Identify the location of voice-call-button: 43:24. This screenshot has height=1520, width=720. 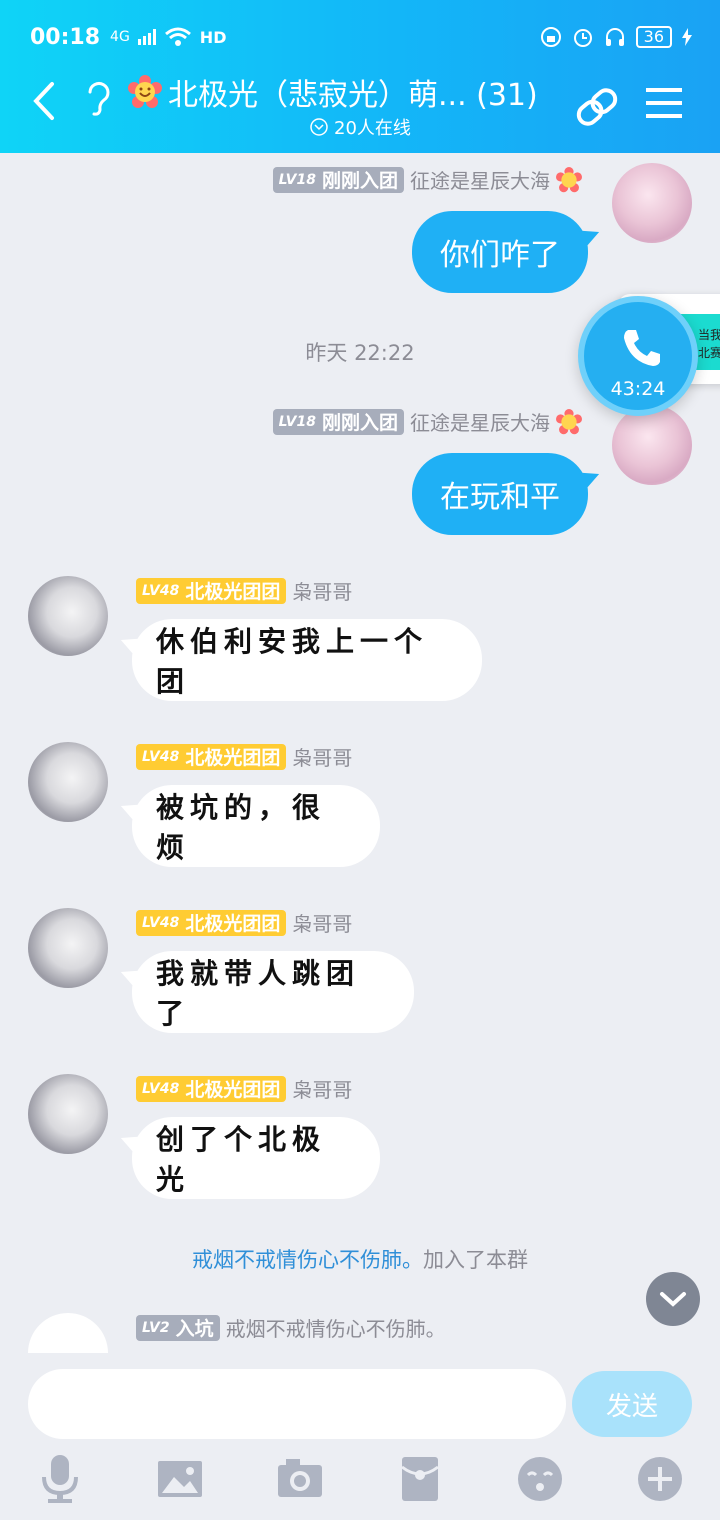
(638, 356).